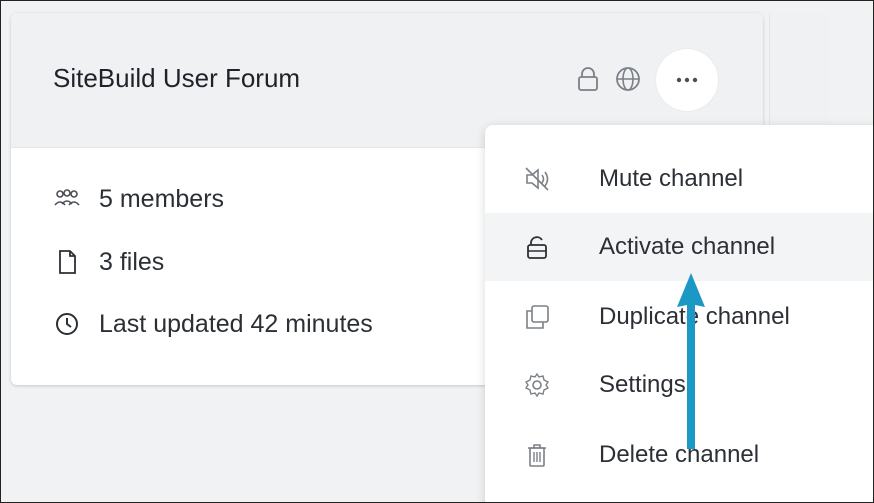 Image resolution: width=874 pixels, height=503 pixels. Describe the element at coordinates (687, 246) in the screenshot. I see `menu-item-label: Activate channel` at that location.